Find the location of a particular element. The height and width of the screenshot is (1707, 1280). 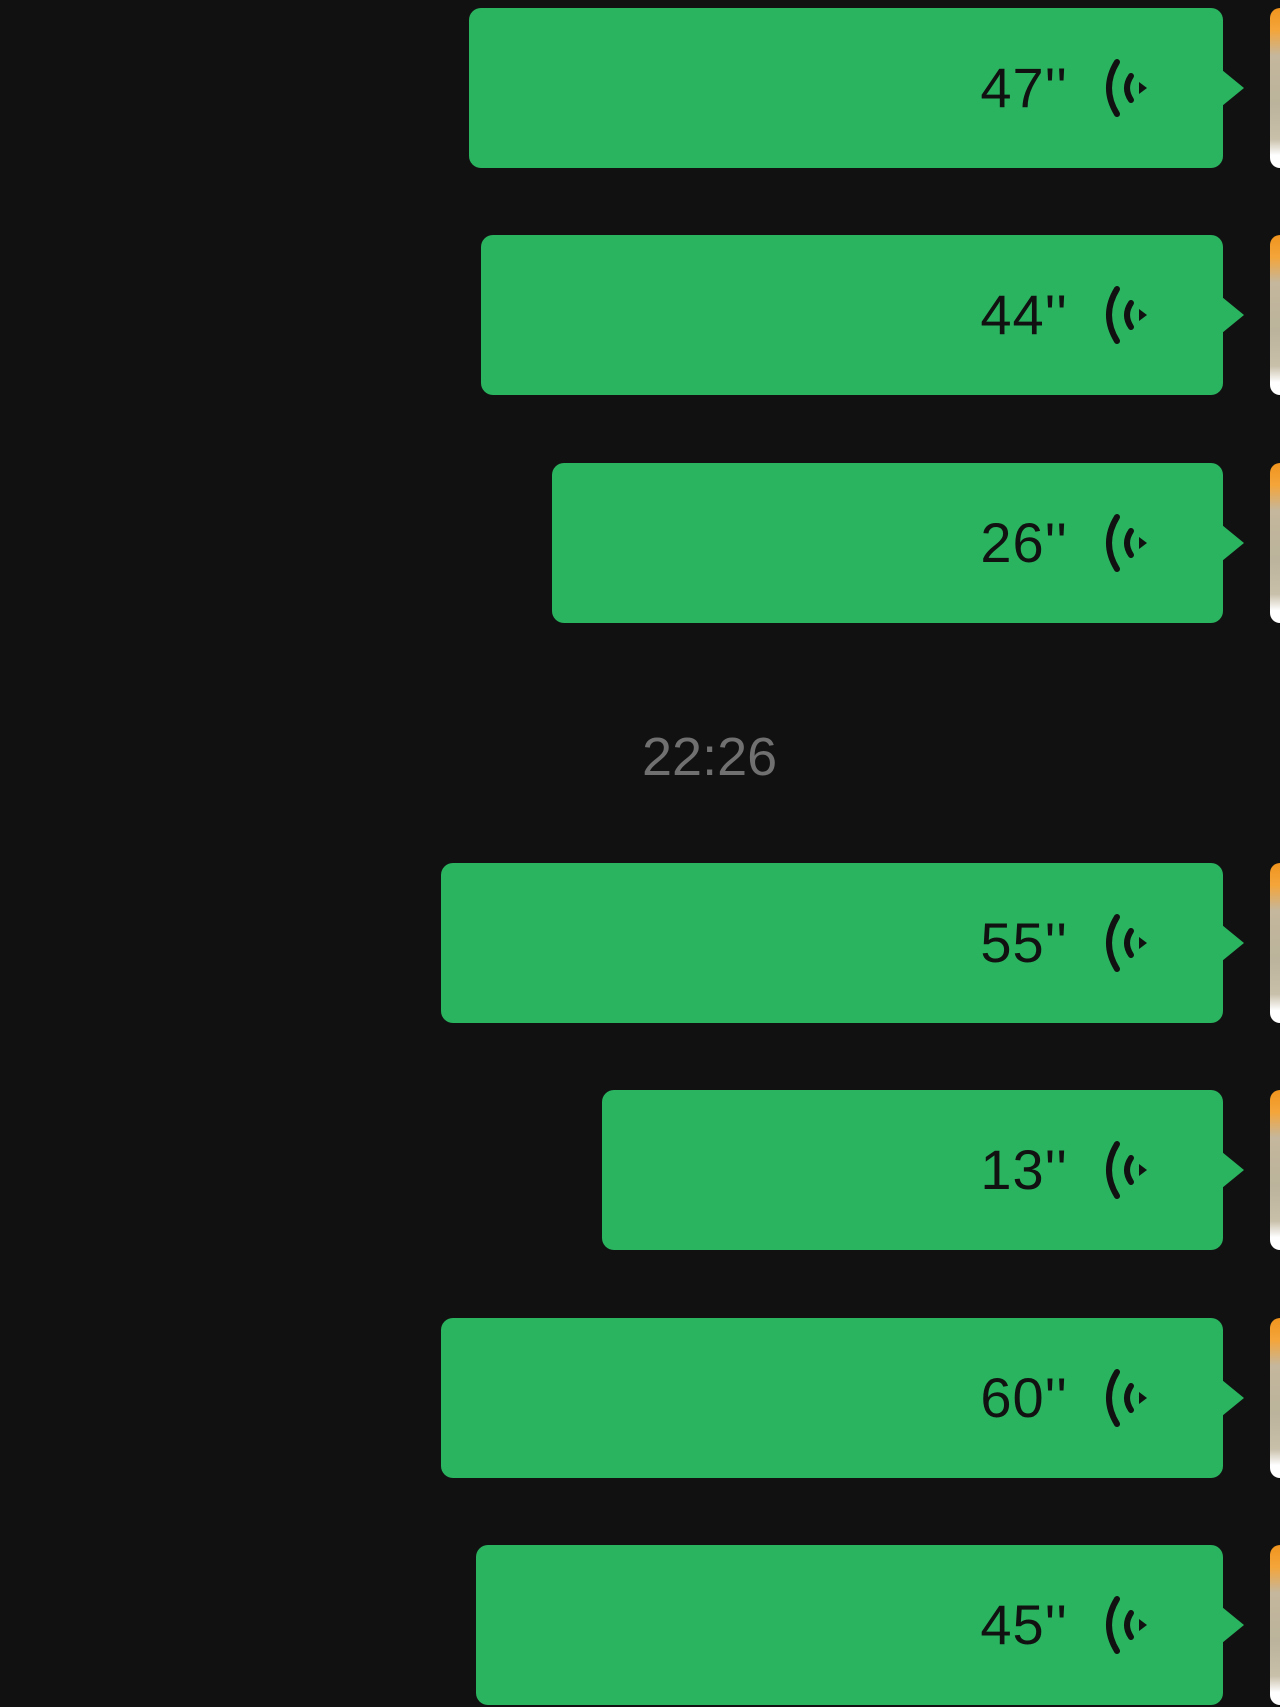

voice-message-row: 60'' is located at coordinates (640, 1398).